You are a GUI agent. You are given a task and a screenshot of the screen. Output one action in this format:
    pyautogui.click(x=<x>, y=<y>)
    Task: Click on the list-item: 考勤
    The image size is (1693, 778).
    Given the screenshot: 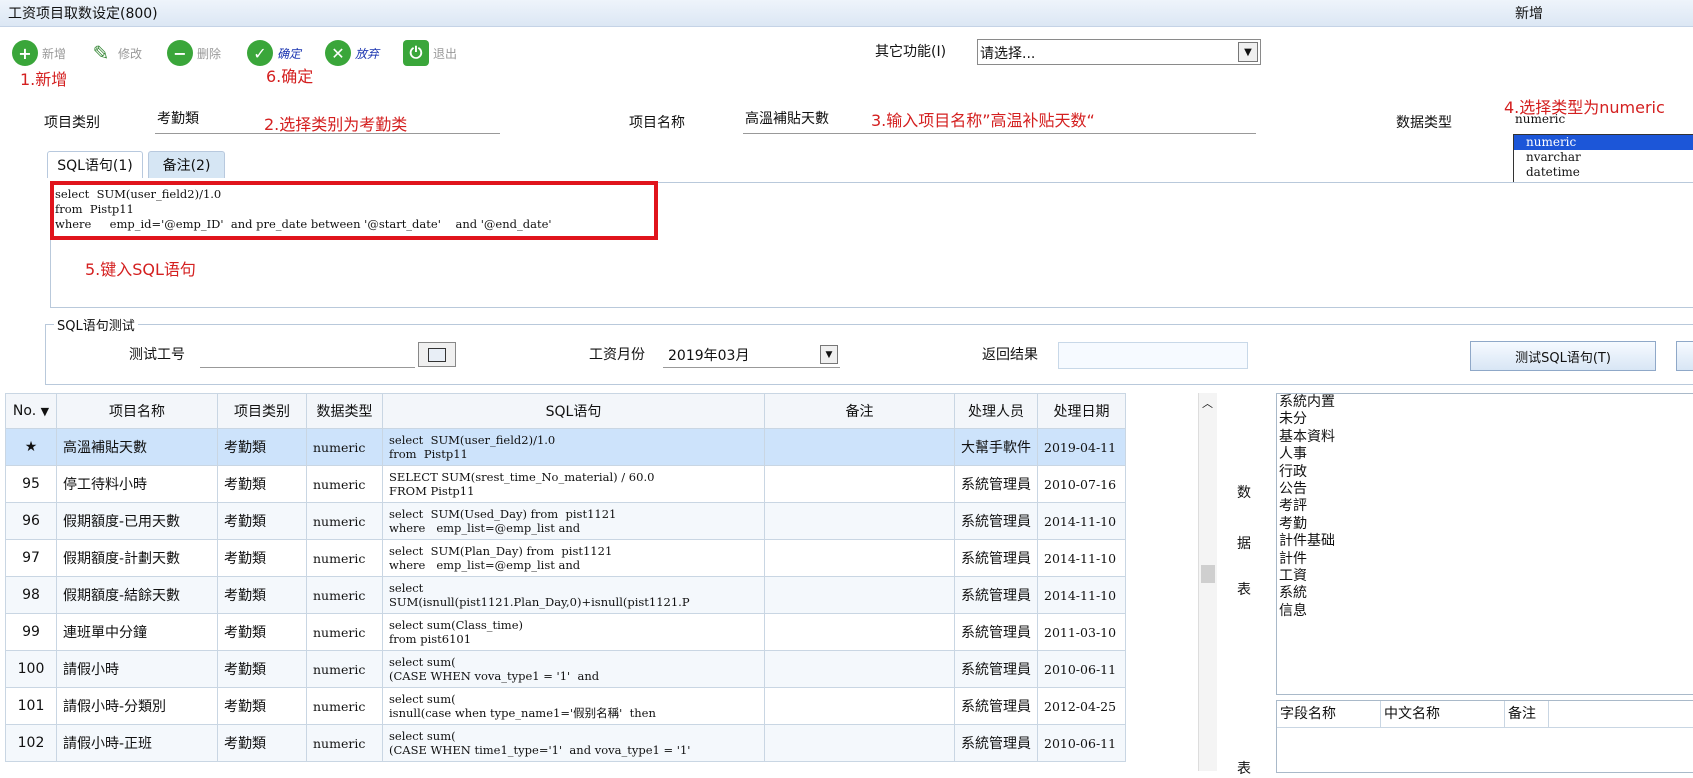 What is the action you would take?
    pyautogui.click(x=1485, y=524)
    